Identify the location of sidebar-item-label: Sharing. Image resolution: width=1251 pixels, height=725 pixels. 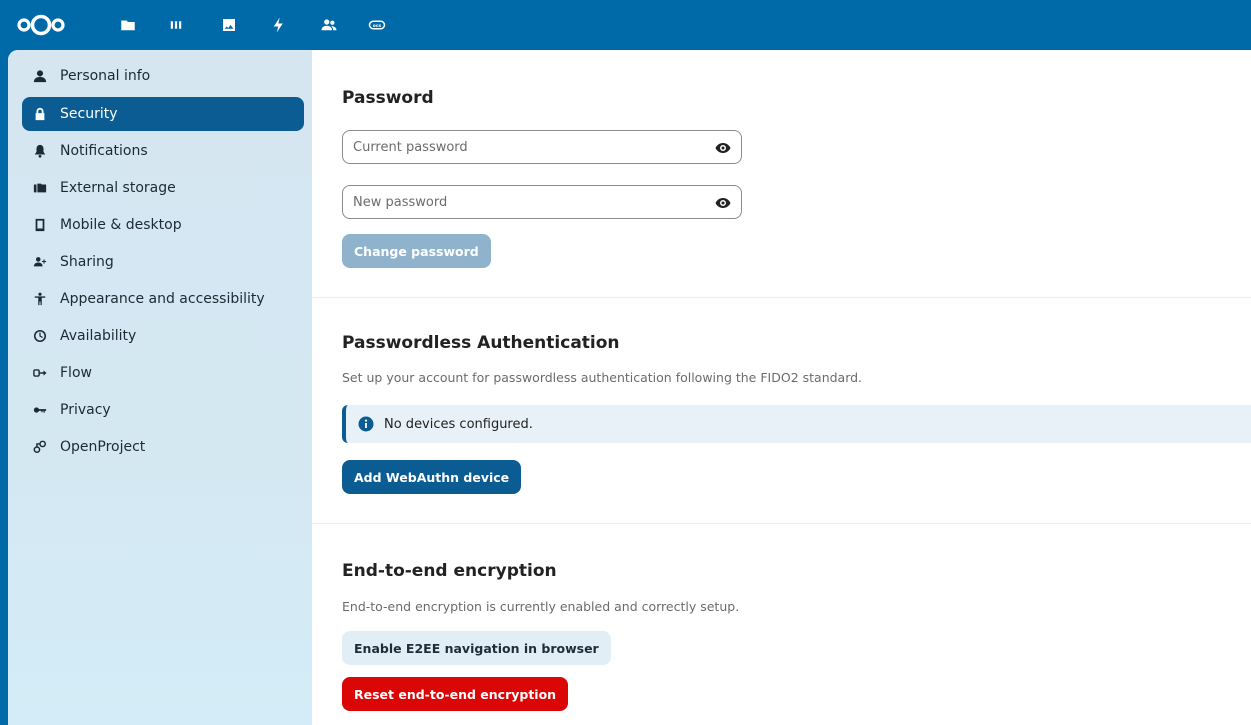
(87, 262).